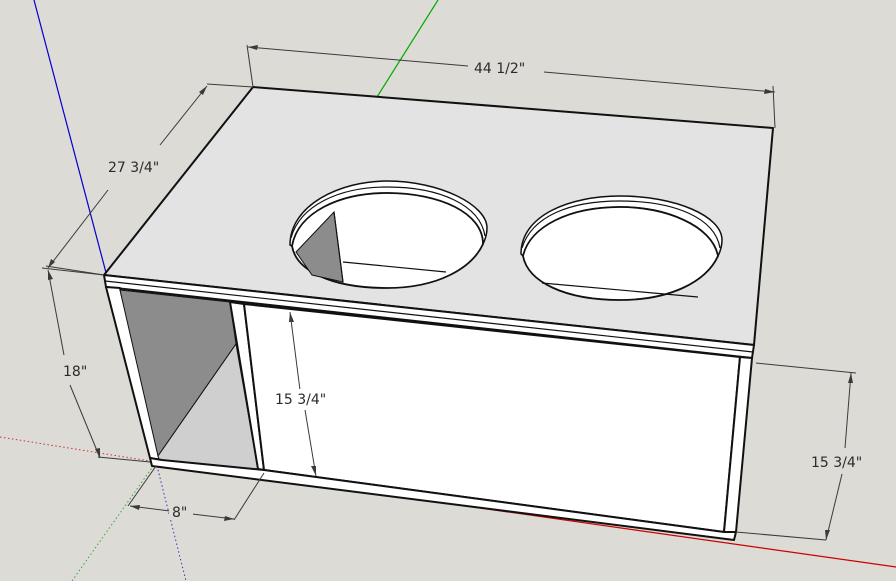  I want to click on dimension-outer-side-height: 15 3/4", so click(801, 451).